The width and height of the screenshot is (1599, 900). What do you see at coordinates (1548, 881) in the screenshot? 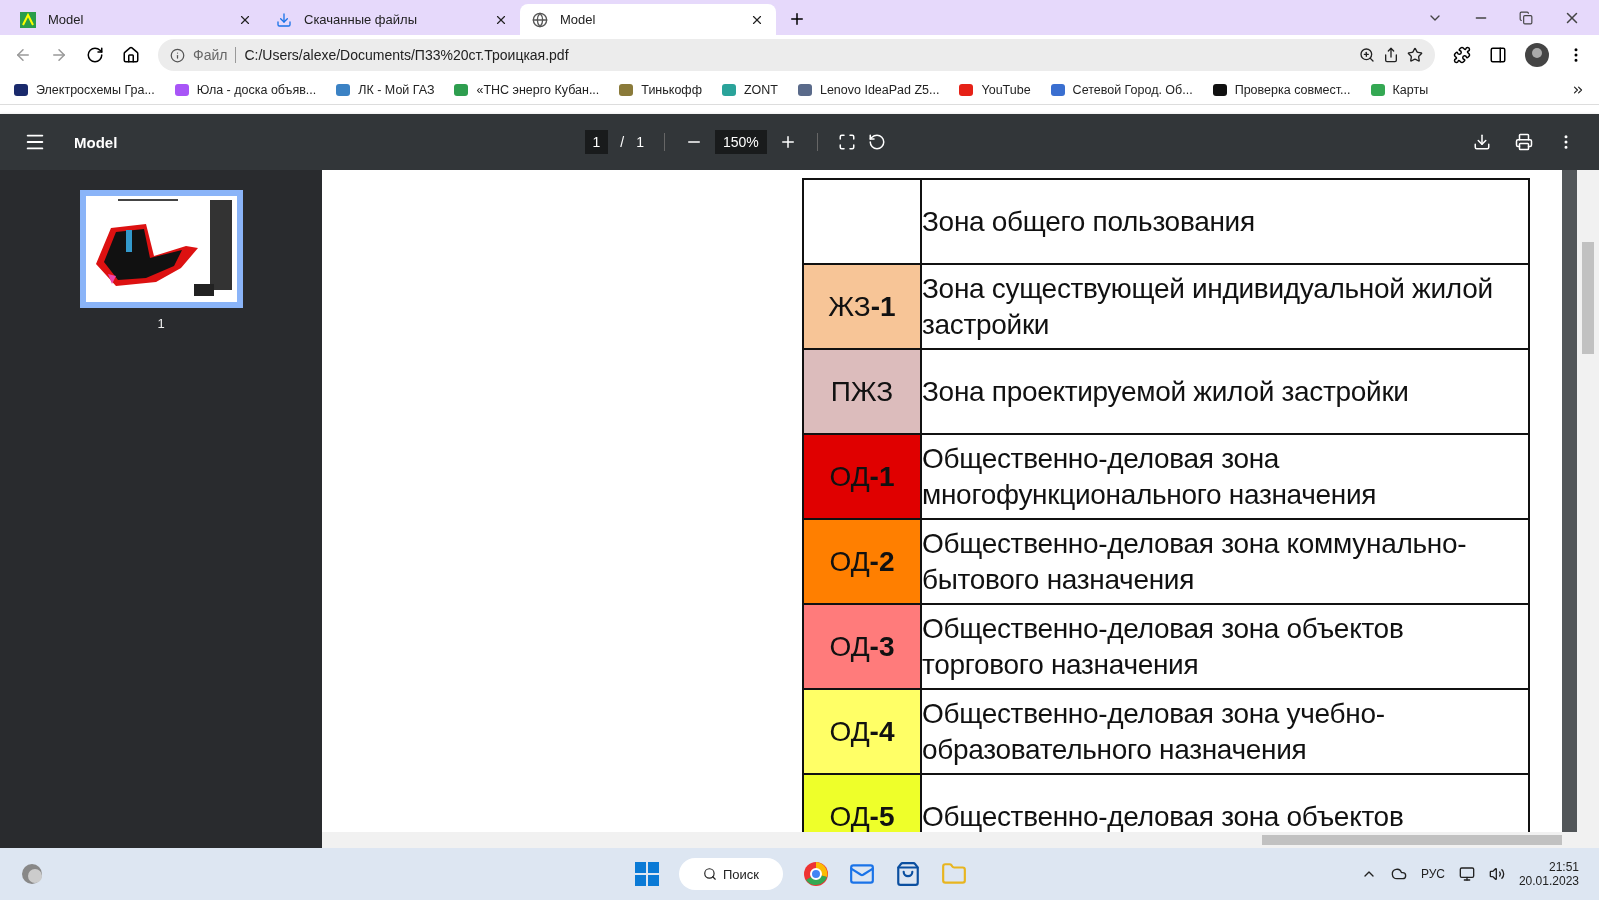
I see `date-text: 20.01.2023` at bounding box center [1548, 881].